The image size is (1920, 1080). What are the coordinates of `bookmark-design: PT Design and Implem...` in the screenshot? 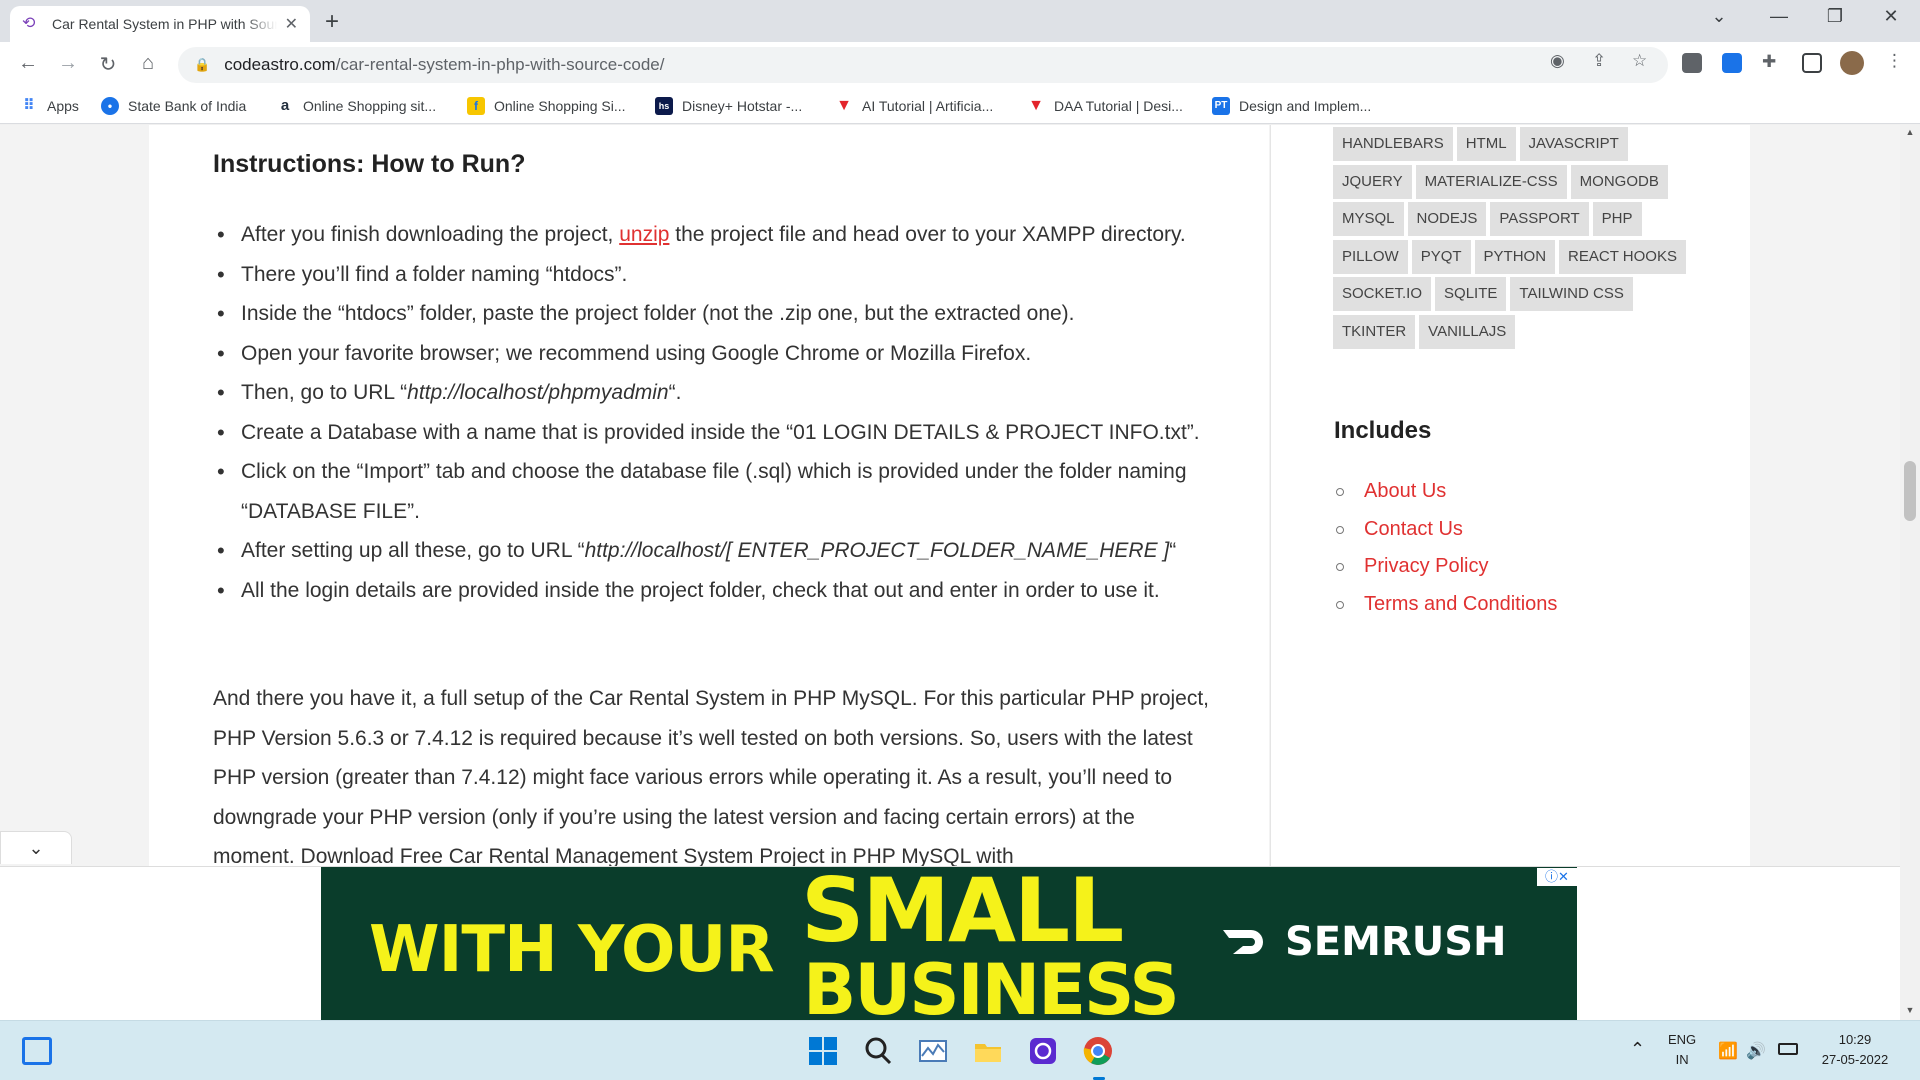 It's located at (1291, 106).